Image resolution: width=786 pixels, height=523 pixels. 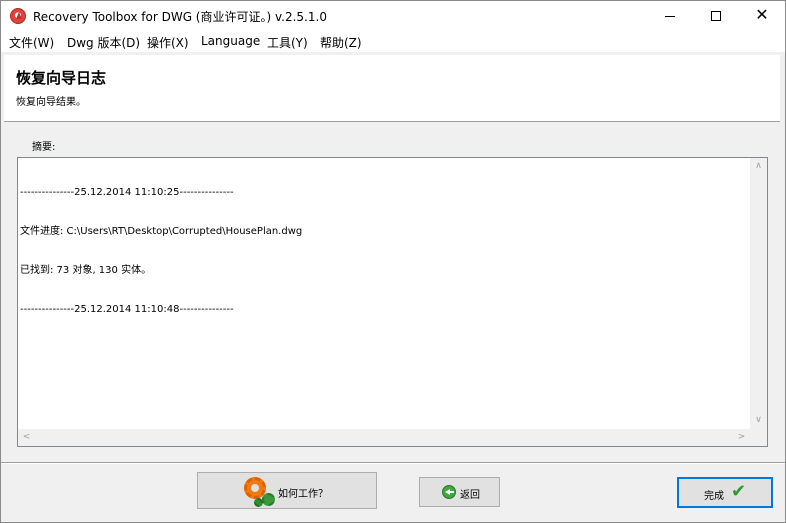 What do you see at coordinates (86, 270) in the screenshot?
I see `log-line: 已找到: 73 对象, 130 实体。` at bounding box center [86, 270].